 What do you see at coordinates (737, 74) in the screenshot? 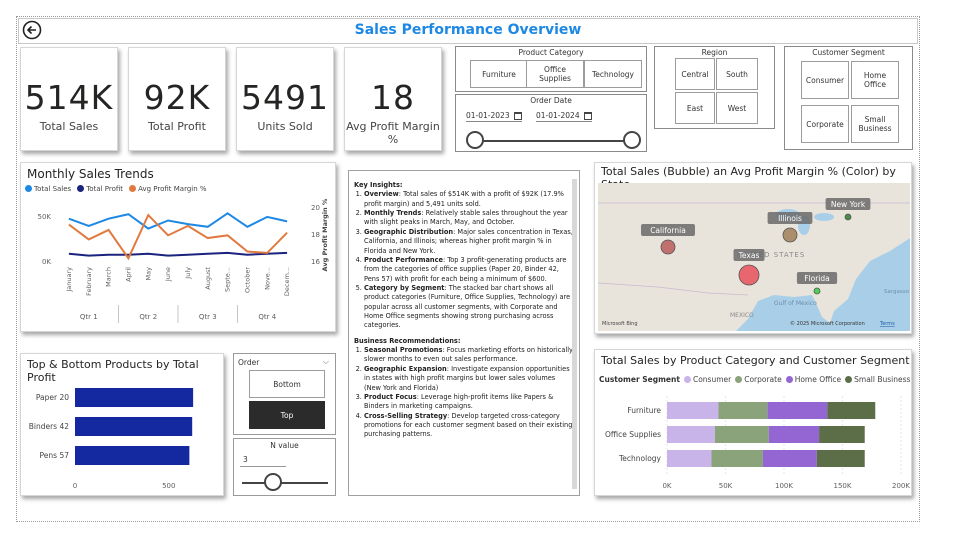
I see `region-option-south: South` at bounding box center [737, 74].